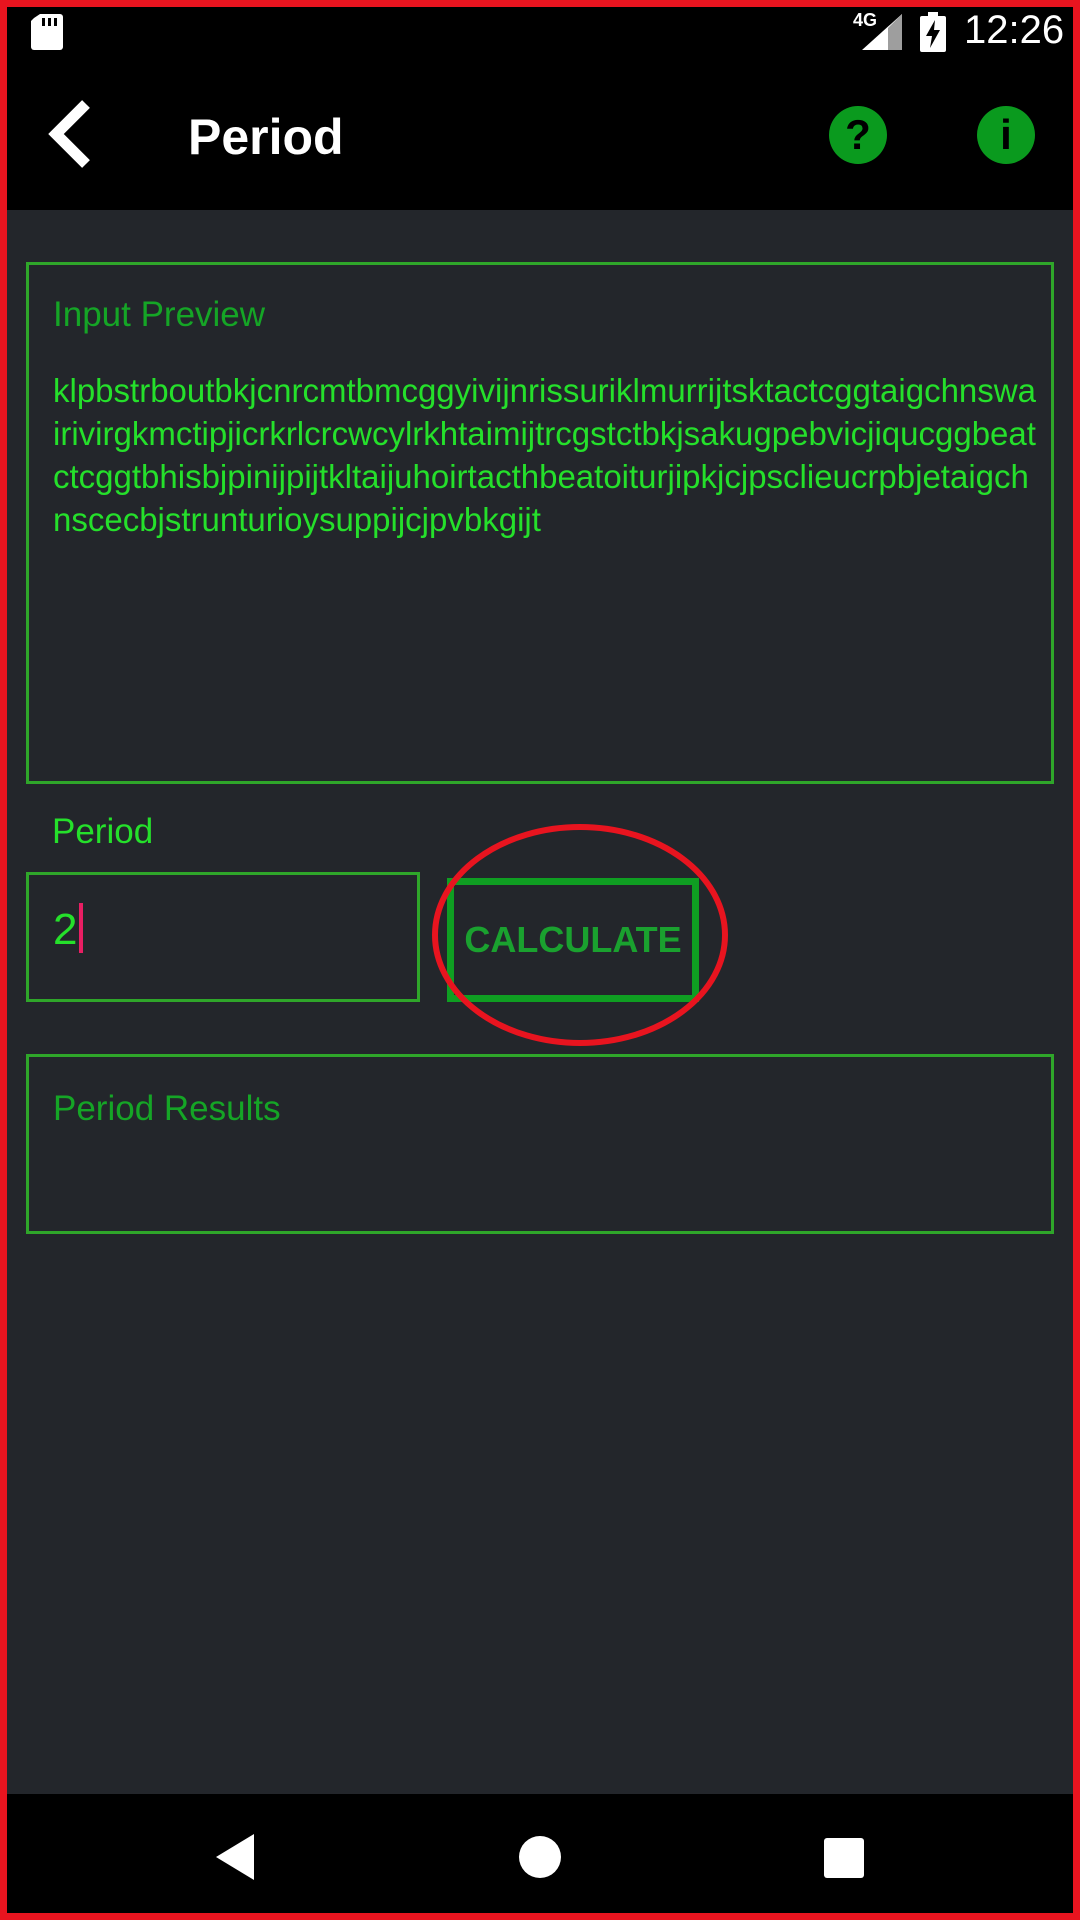 This screenshot has height=1920, width=1080. Describe the element at coordinates (266, 137) in the screenshot. I see `page-title: Period` at that location.